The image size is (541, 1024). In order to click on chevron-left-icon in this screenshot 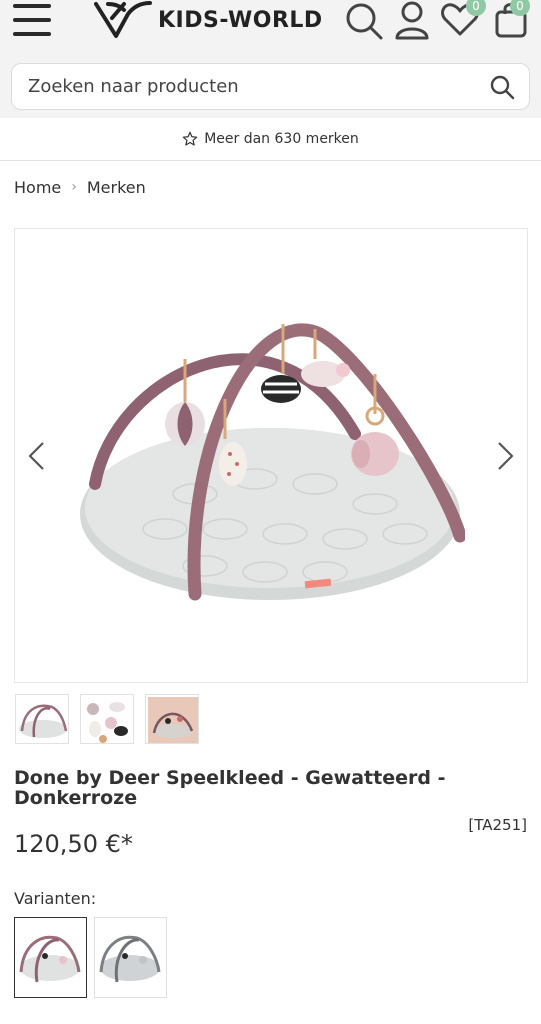, I will do `click(36, 456)`.